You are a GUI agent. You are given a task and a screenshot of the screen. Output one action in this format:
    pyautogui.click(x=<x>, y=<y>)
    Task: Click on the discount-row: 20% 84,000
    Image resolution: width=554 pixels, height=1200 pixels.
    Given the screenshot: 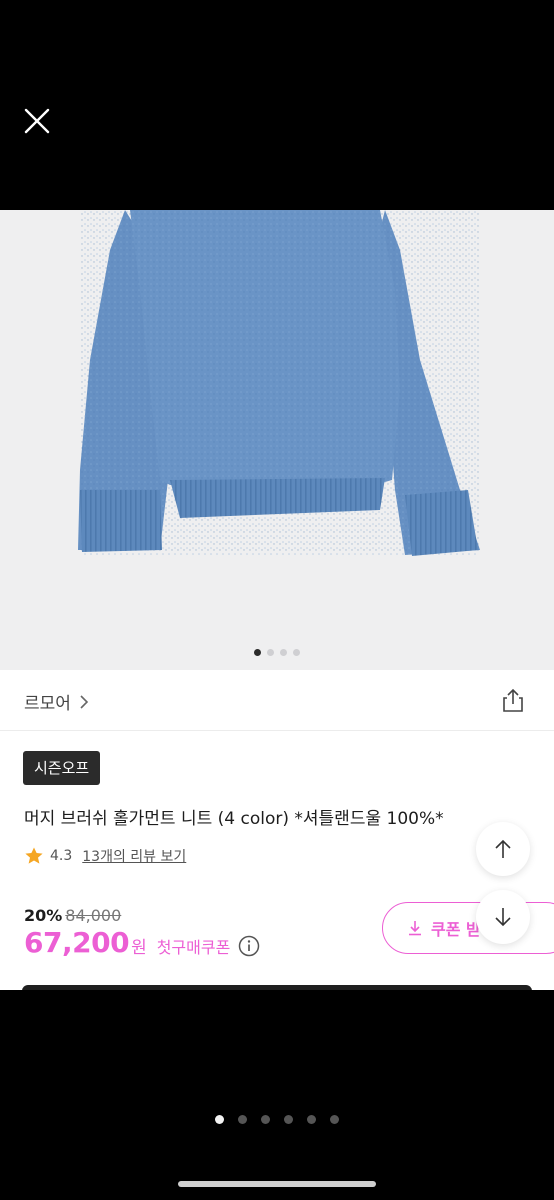 What is the action you would take?
    pyautogui.click(x=72, y=915)
    